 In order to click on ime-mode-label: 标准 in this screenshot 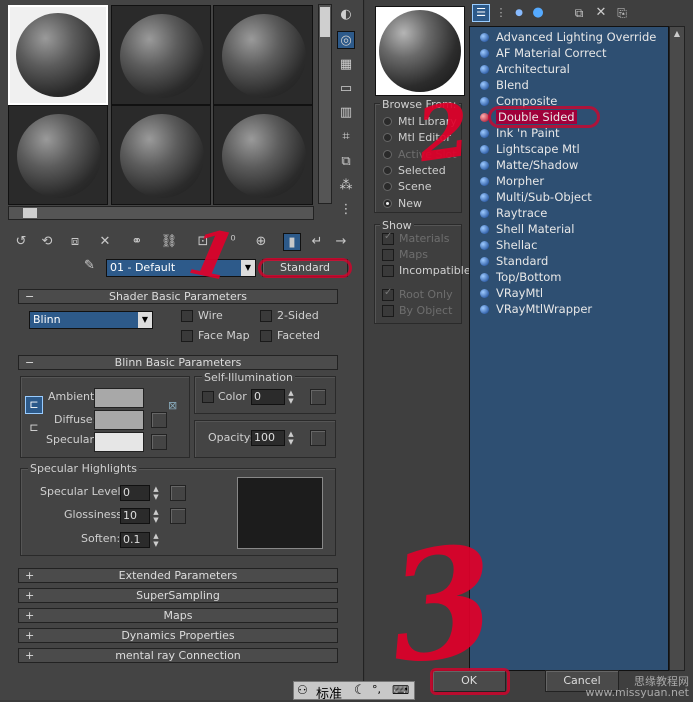, I will do `click(329, 692)`.